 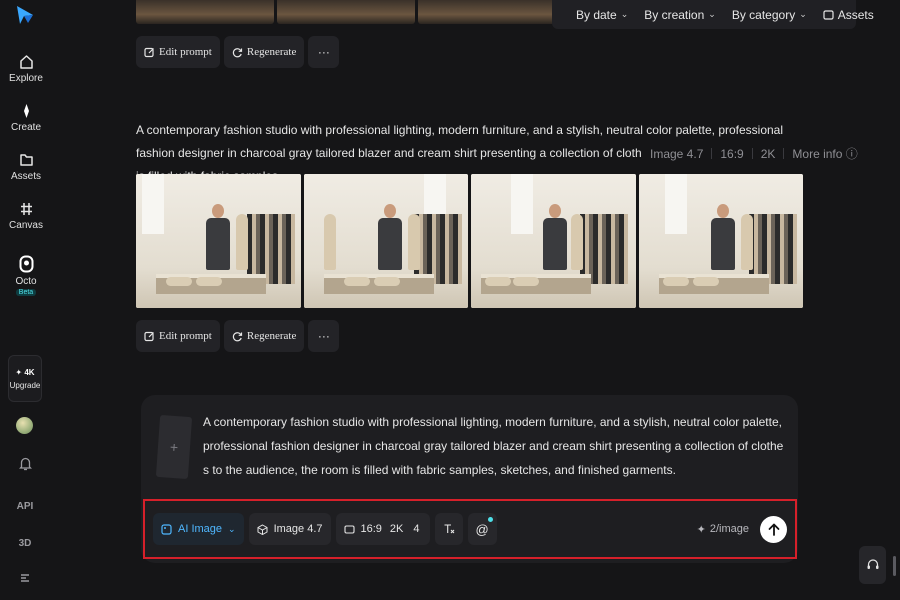 I want to click on notification-dot, so click(x=490, y=519).